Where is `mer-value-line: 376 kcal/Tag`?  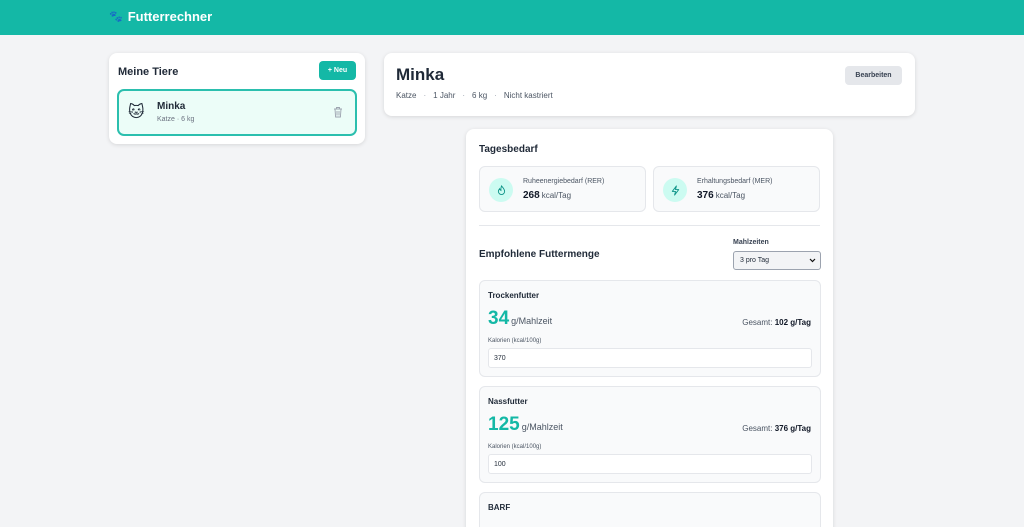 mer-value-line: 376 kcal/Tag is located at coordinates (721, 195).